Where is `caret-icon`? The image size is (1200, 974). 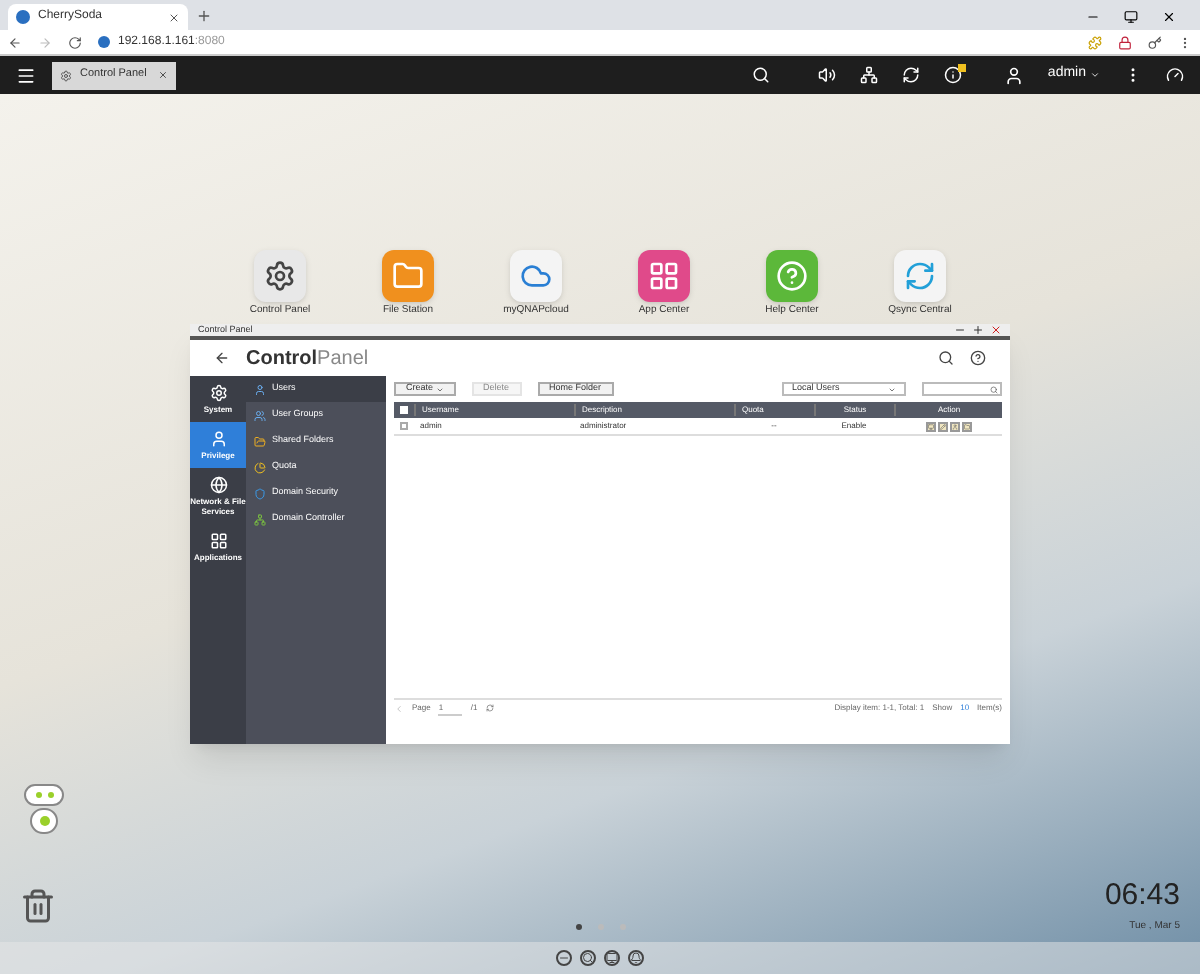
caret-icon is located at coordinates (1095, 75).